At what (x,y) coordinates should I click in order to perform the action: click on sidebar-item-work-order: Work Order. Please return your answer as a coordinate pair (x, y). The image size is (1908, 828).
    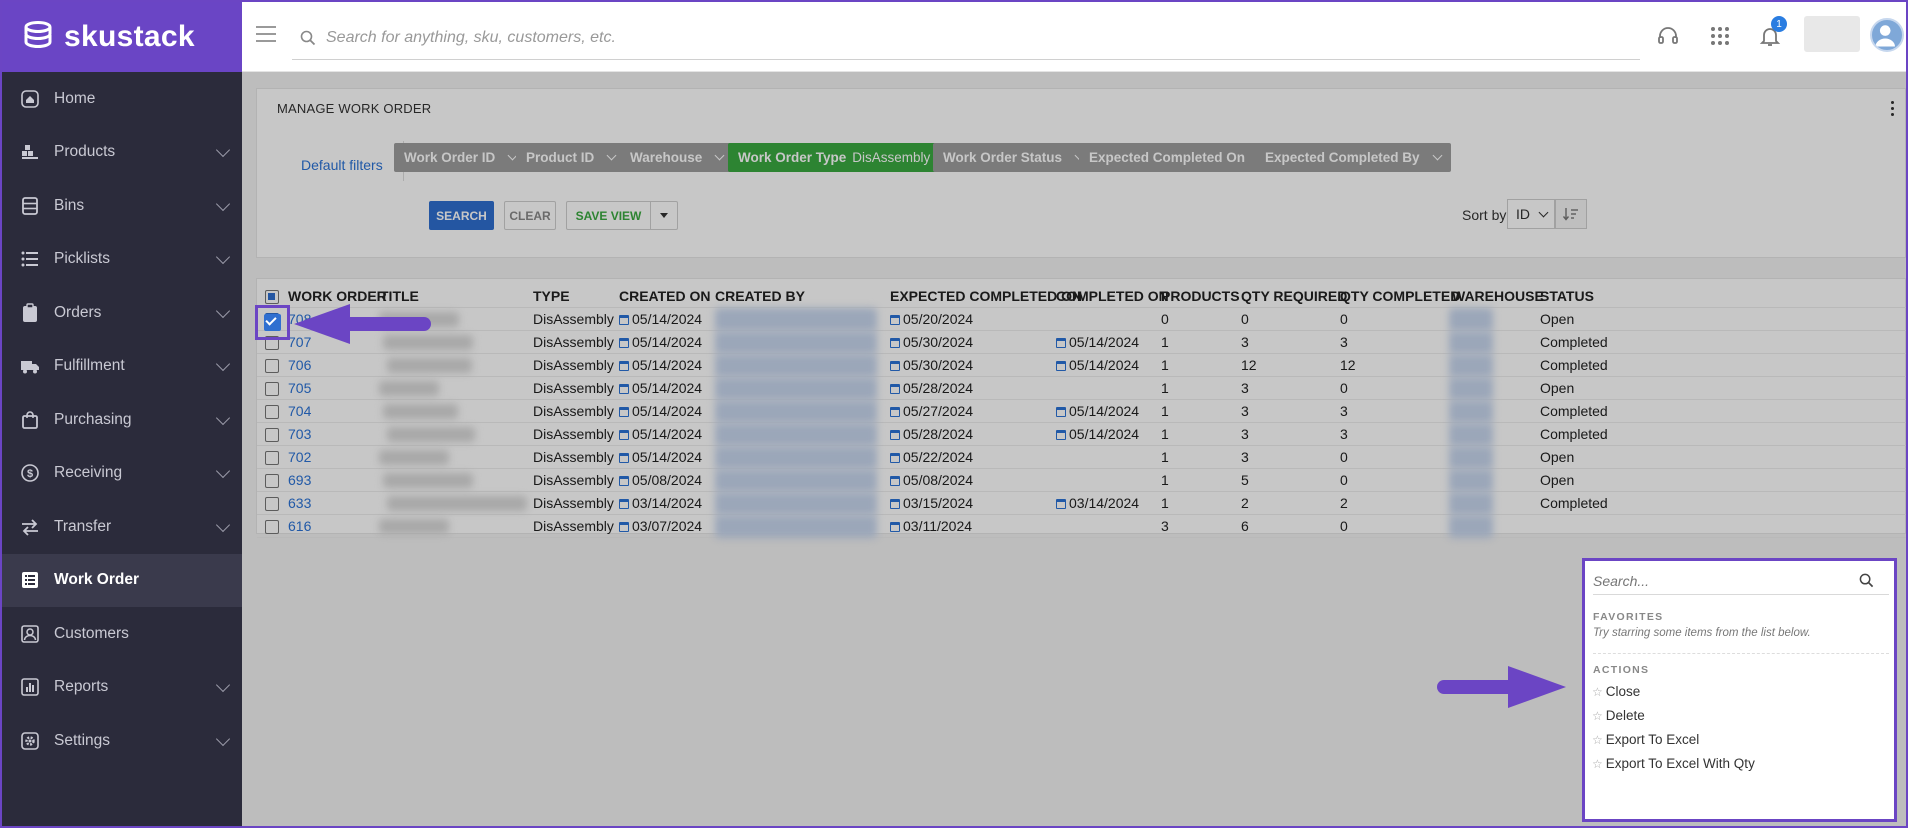
    Looking at the image, I should click on (122, 580).